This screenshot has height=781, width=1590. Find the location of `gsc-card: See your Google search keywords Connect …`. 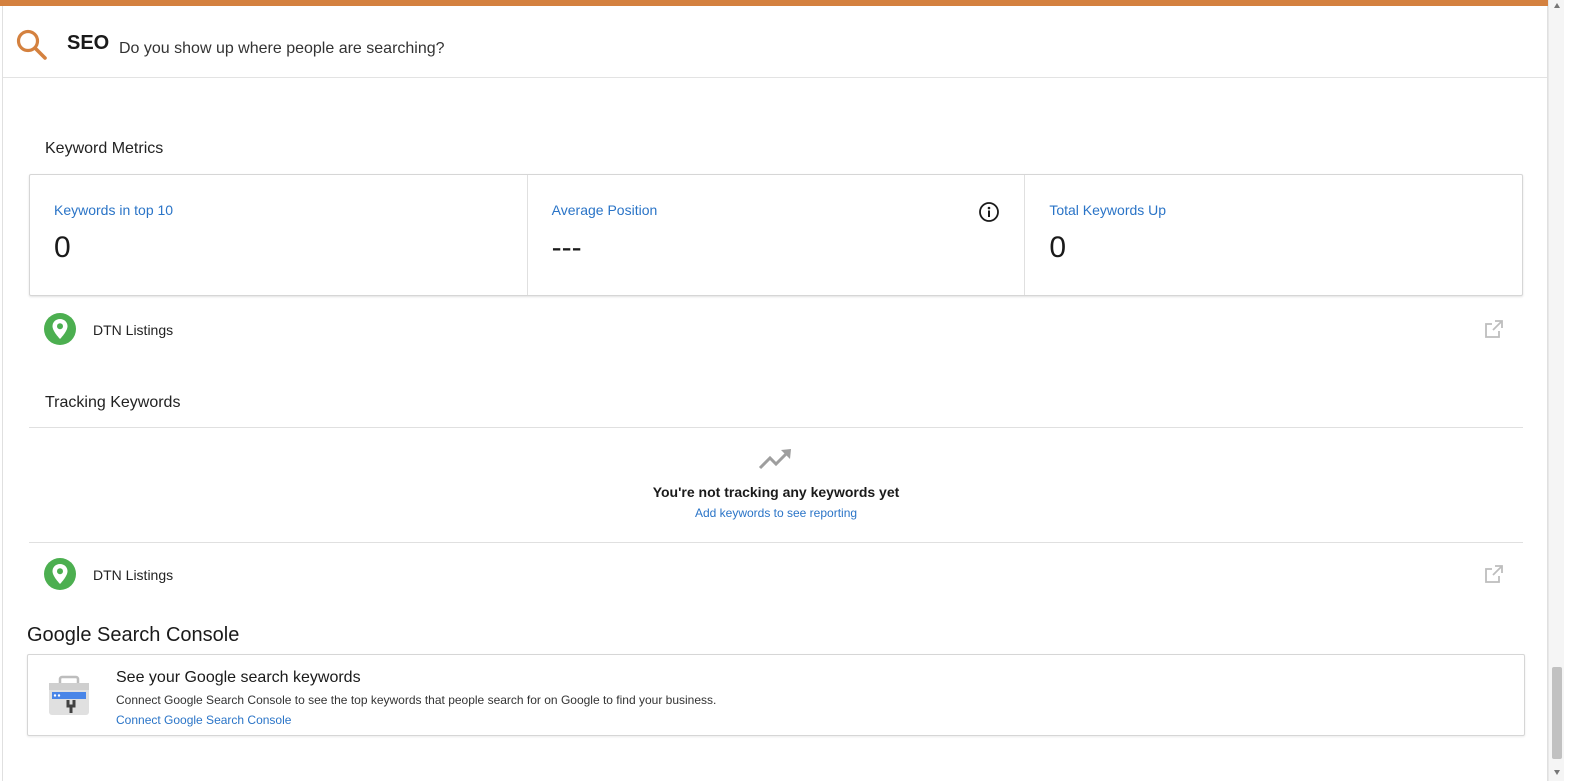

gsc-card: See your Google search keywords Connect … is located at coordinates (776, 695).